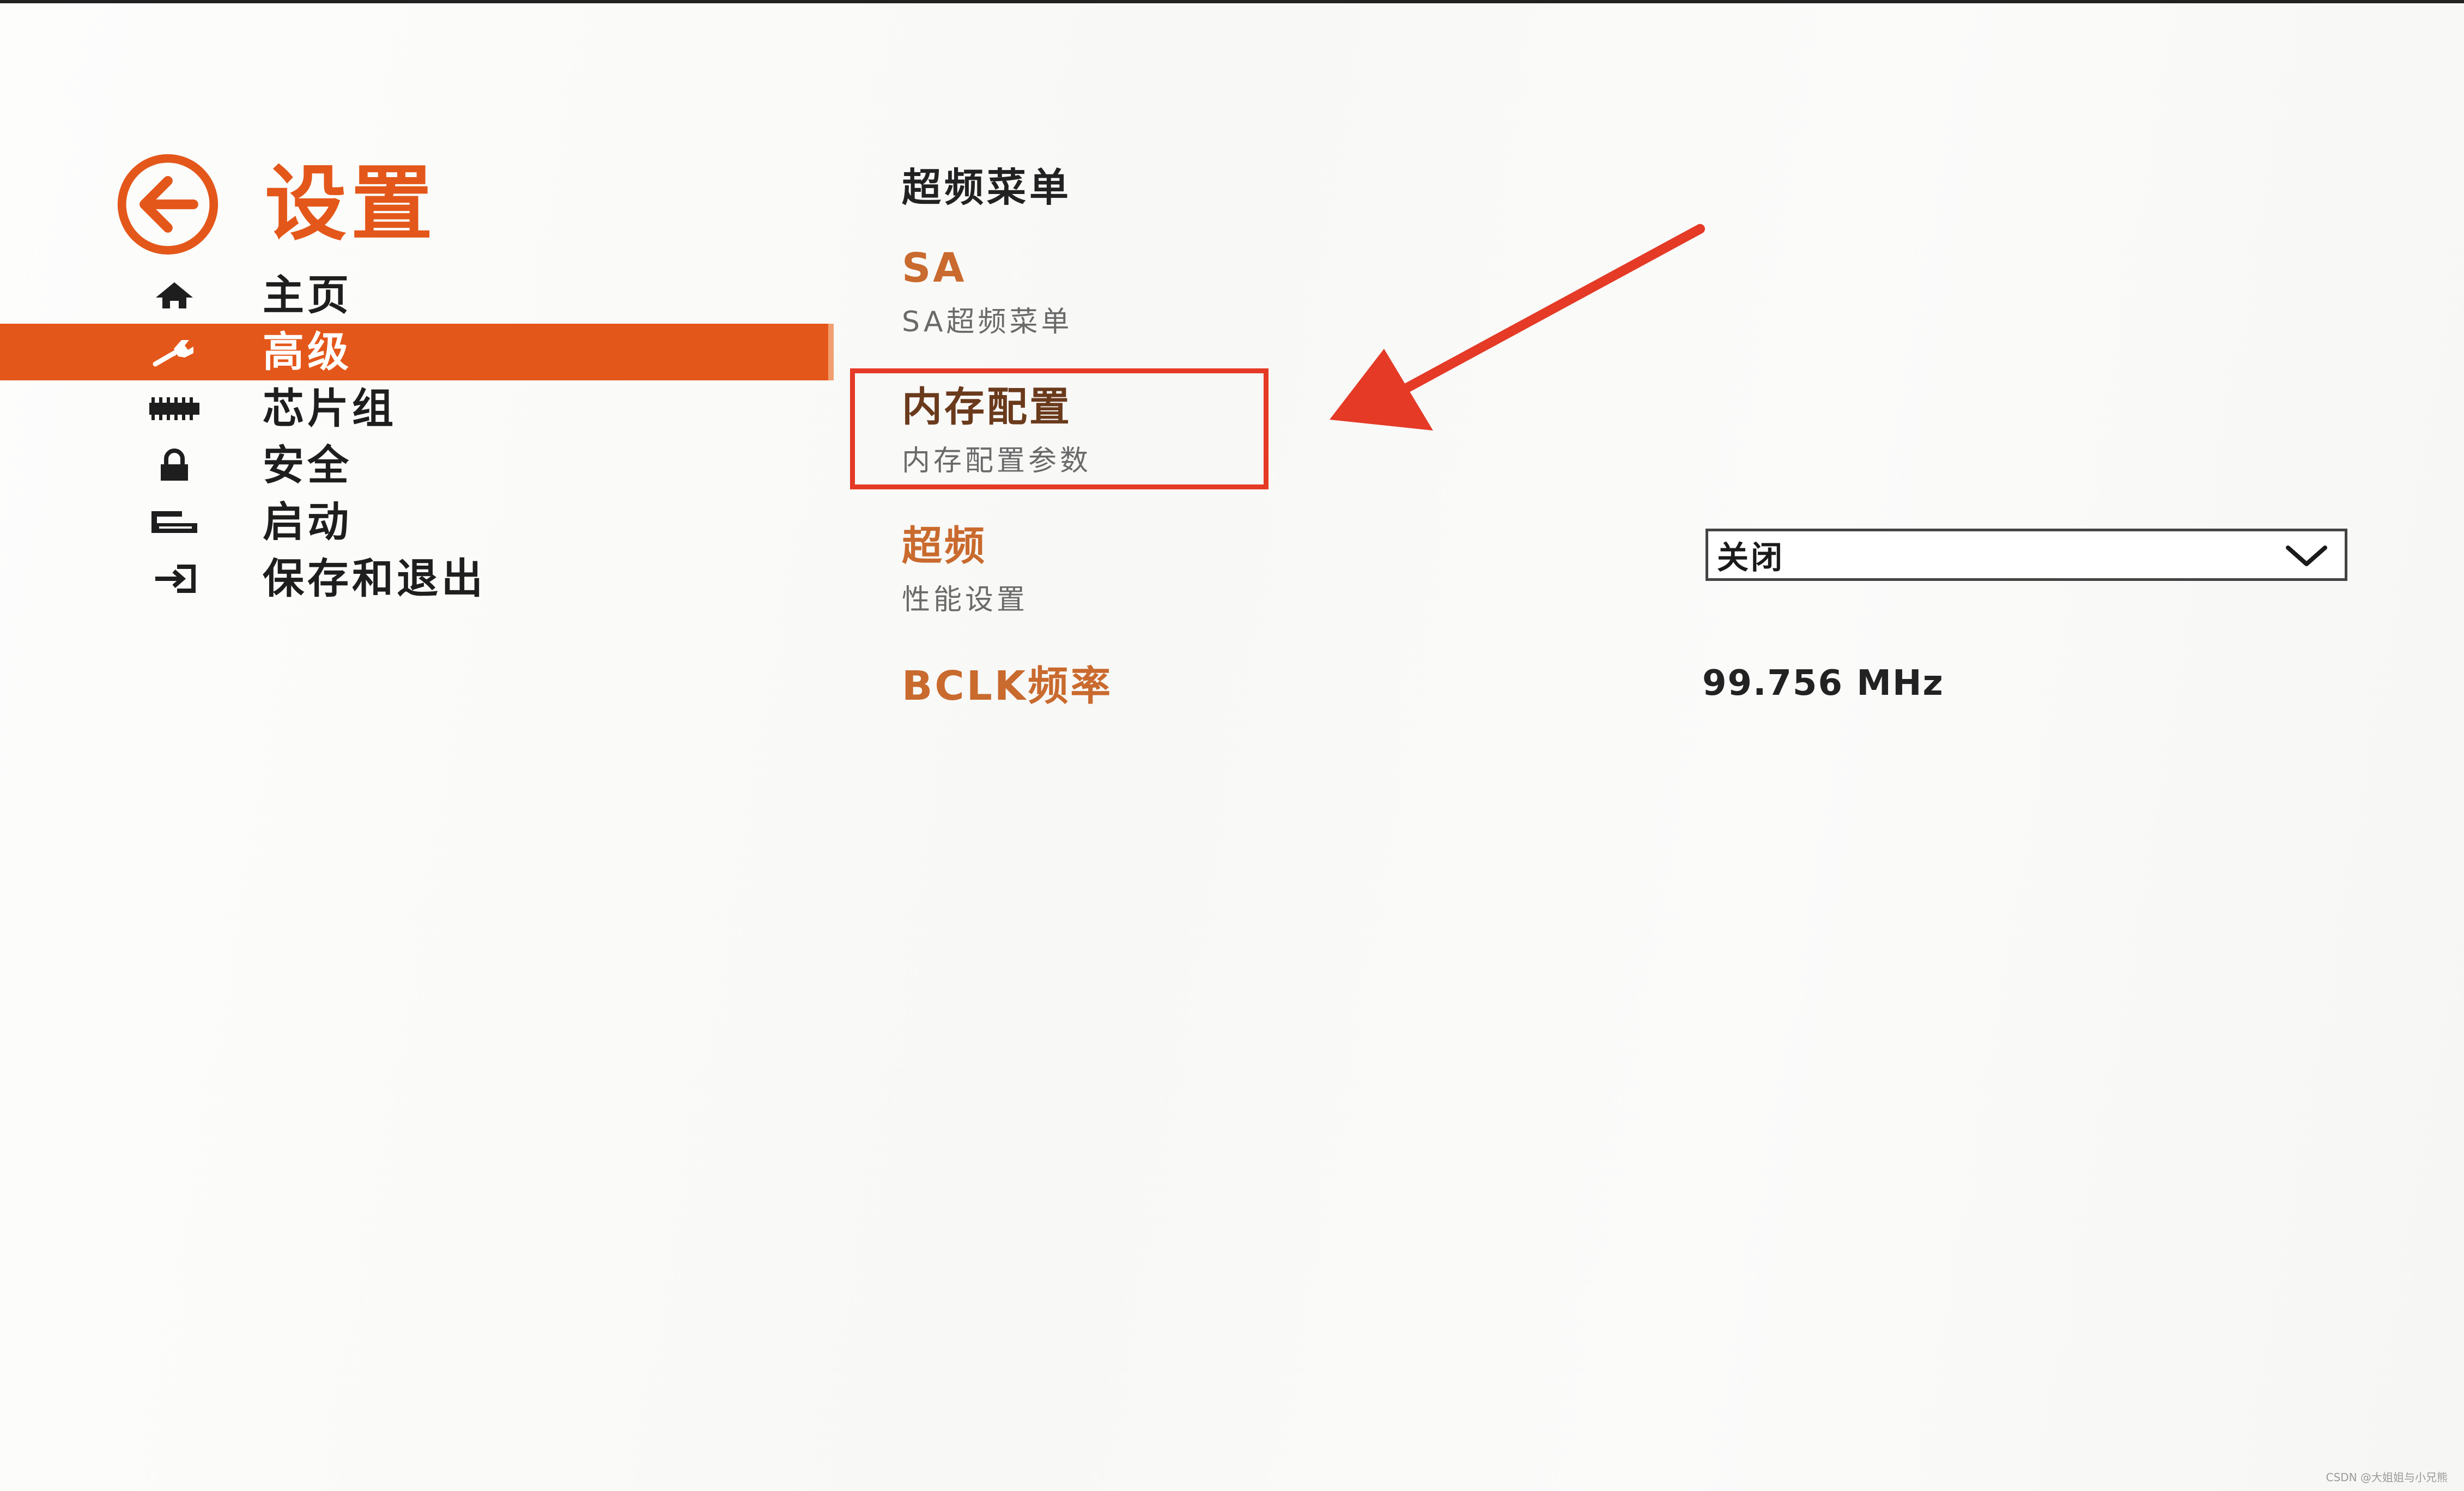 The height and width of the screenshot is (1491, 2464). What do you see at coordinates (374, 578) in the screenshot?
I see `sidebar-item-label: 保存和退出` at bounding box center [374, 578].